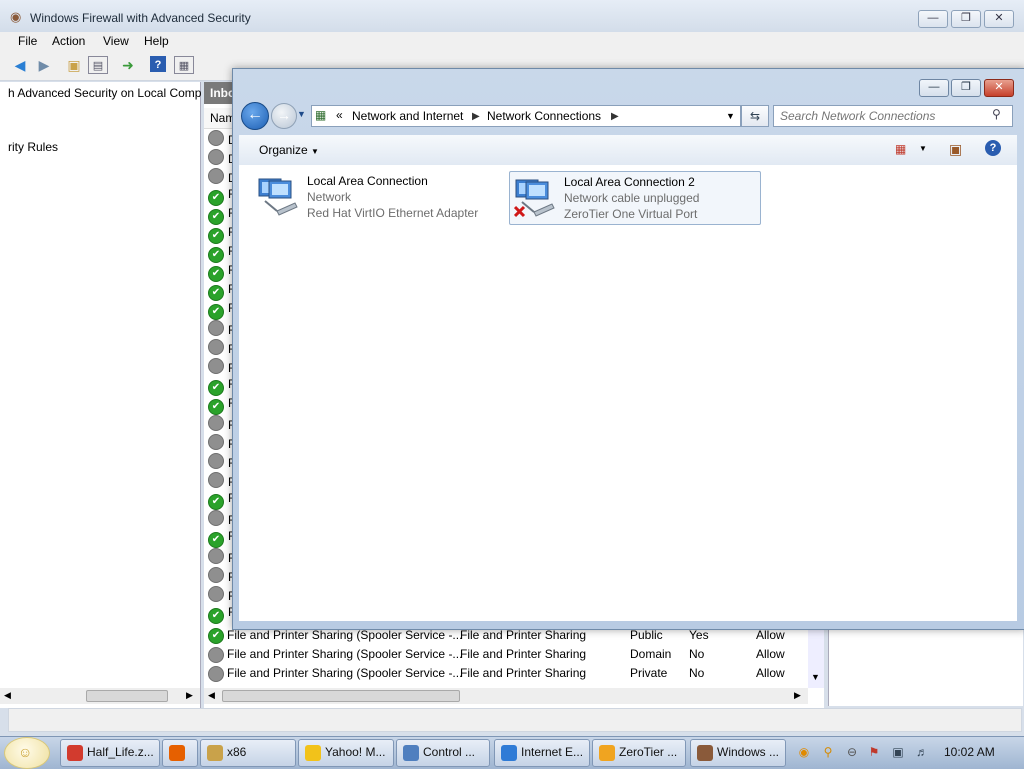 The width and height of the screenshot is (1024, 769). I want to click on firefox-icon, so click(177, 753).